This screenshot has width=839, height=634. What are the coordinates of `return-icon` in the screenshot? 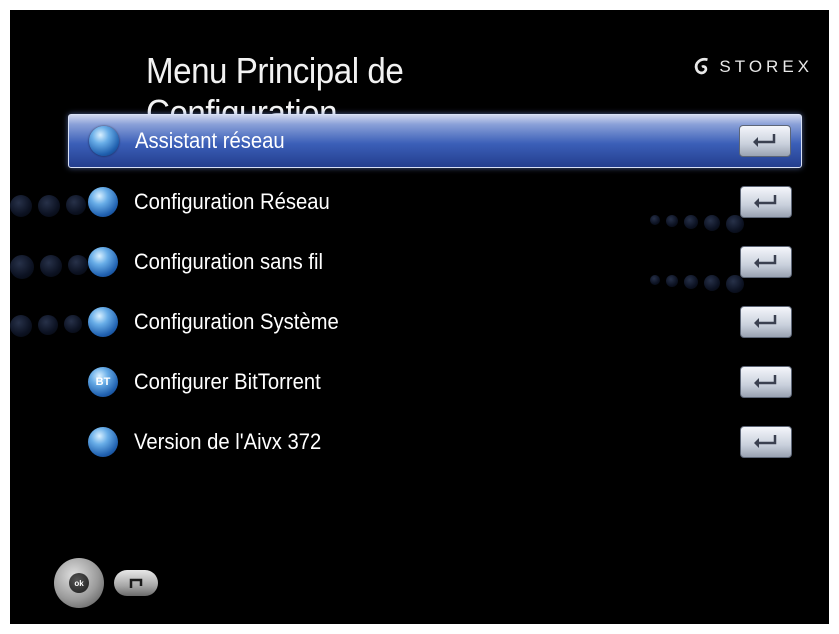 It's located at (136, 583).